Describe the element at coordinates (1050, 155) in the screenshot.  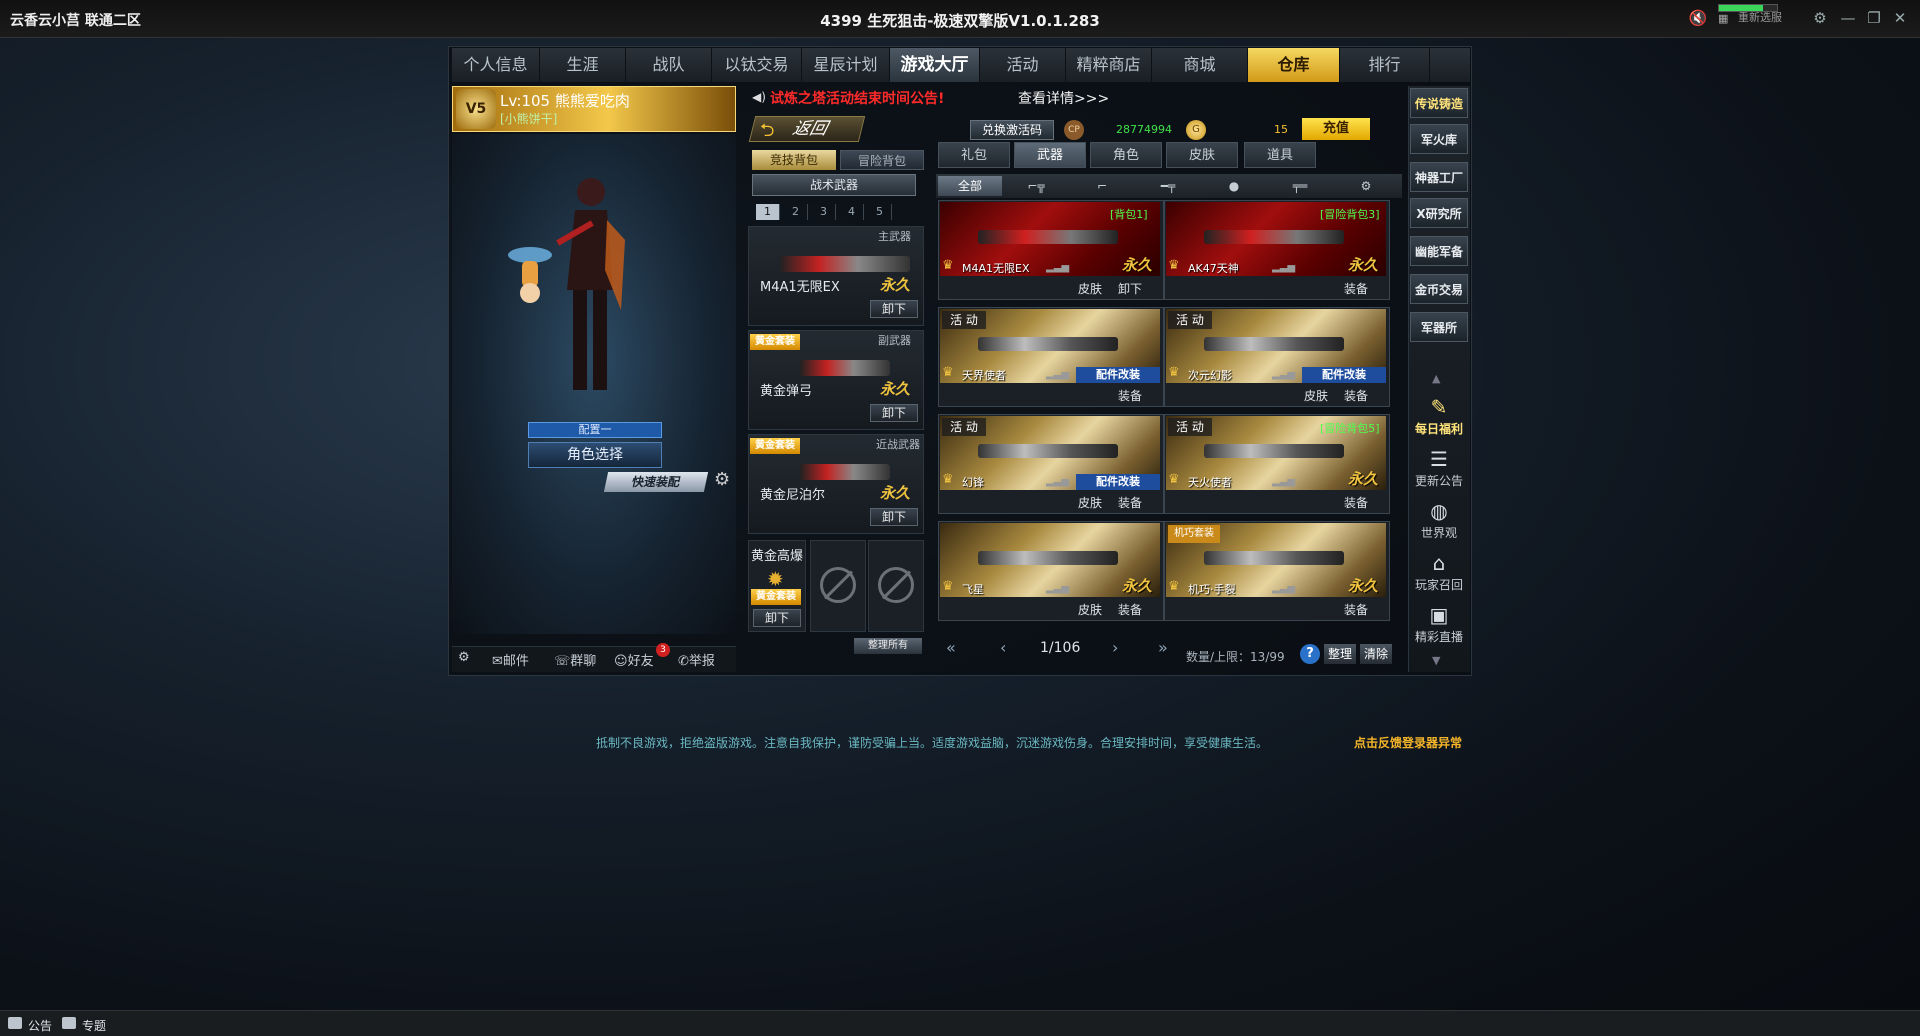
I see `category-tab: 武器` at that location.